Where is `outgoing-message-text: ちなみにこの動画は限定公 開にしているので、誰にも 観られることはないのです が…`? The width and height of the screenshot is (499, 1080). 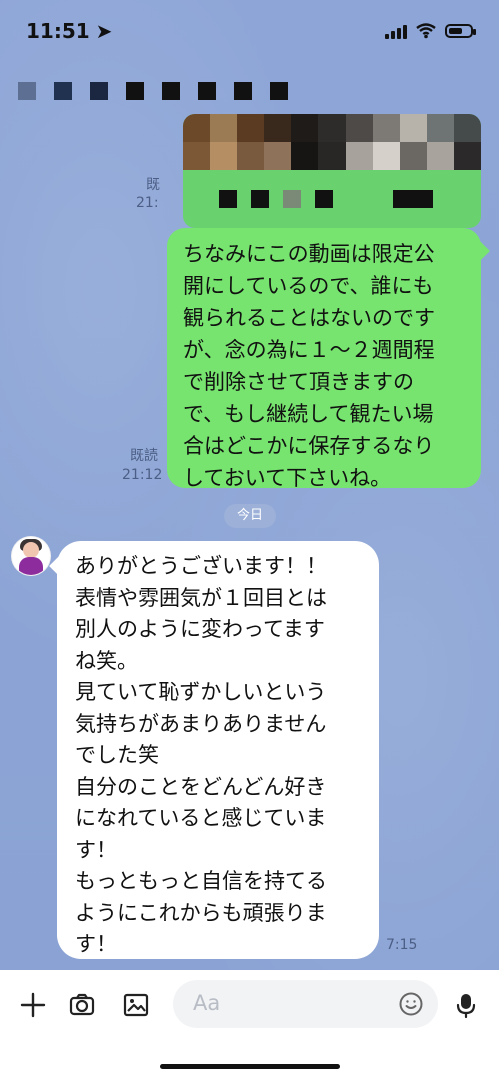 outgoing-message-text: ちなみにこの動画は限定公 開にしているので、誰にも 観られることはないのです が… is located at coordinates (309, 366).